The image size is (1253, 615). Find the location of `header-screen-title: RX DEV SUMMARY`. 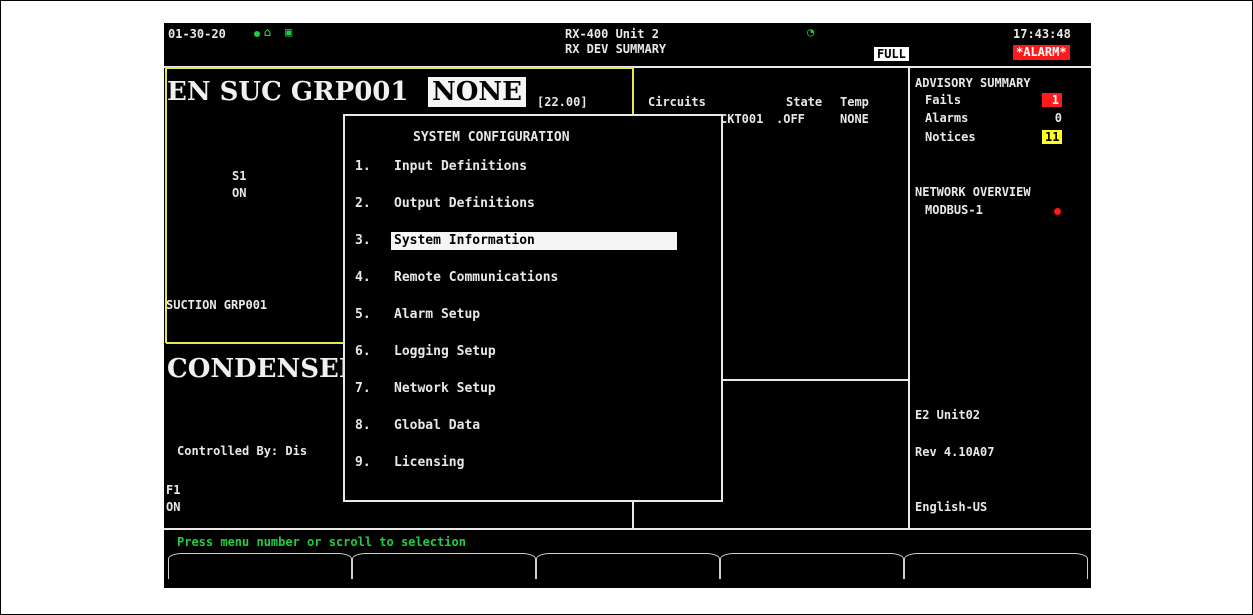

header-screen-title: RX DEV SUMMARY is located at coordinates (616, 49).